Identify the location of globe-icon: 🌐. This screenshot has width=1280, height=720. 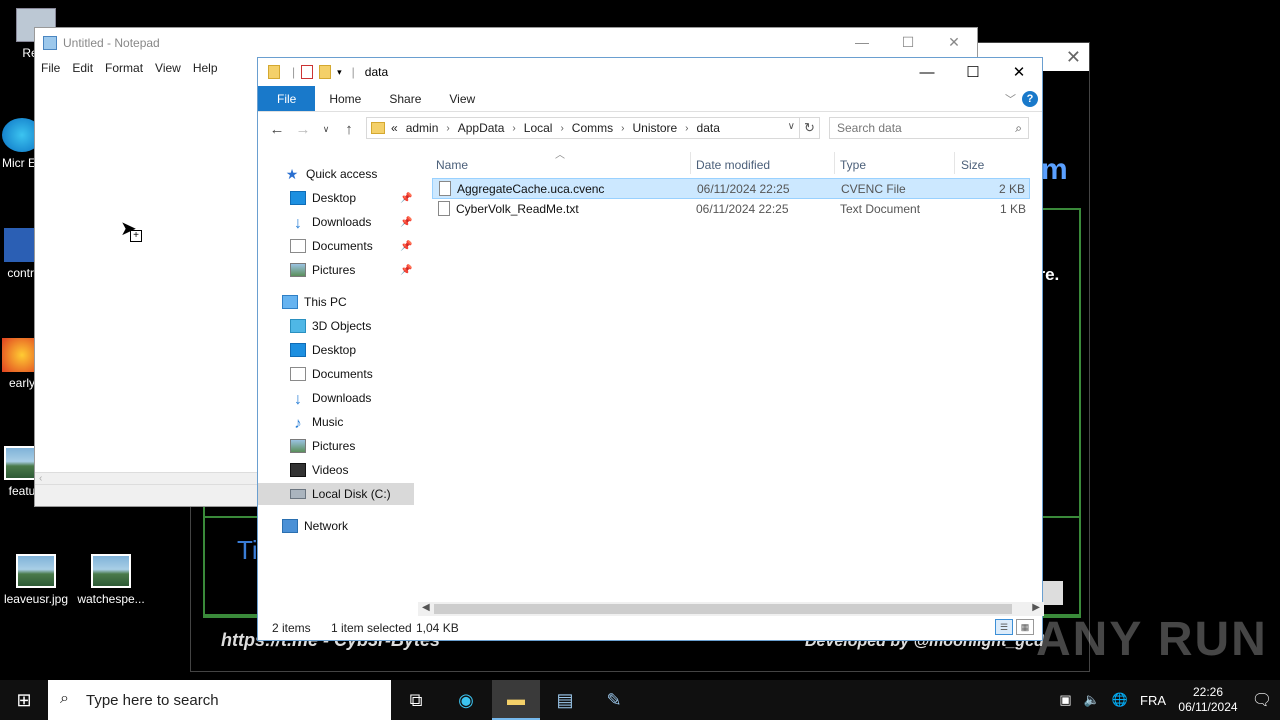
(1120, 700).